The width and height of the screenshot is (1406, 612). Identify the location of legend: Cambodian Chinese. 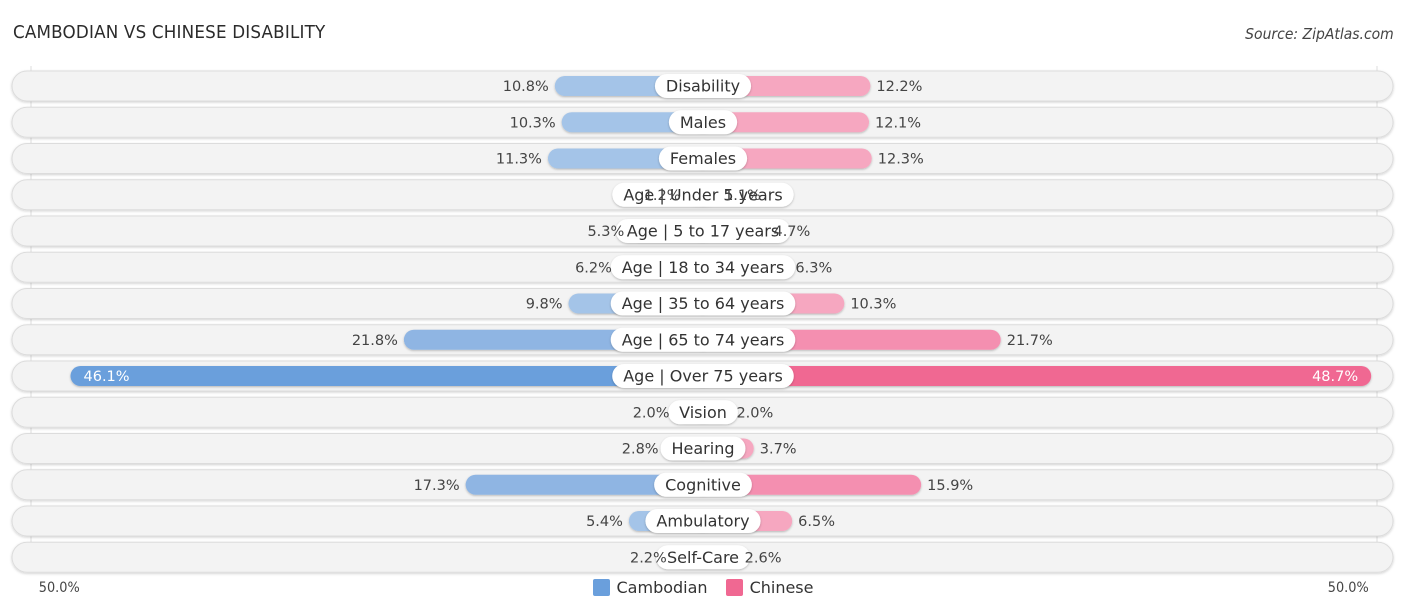
(703, 587).